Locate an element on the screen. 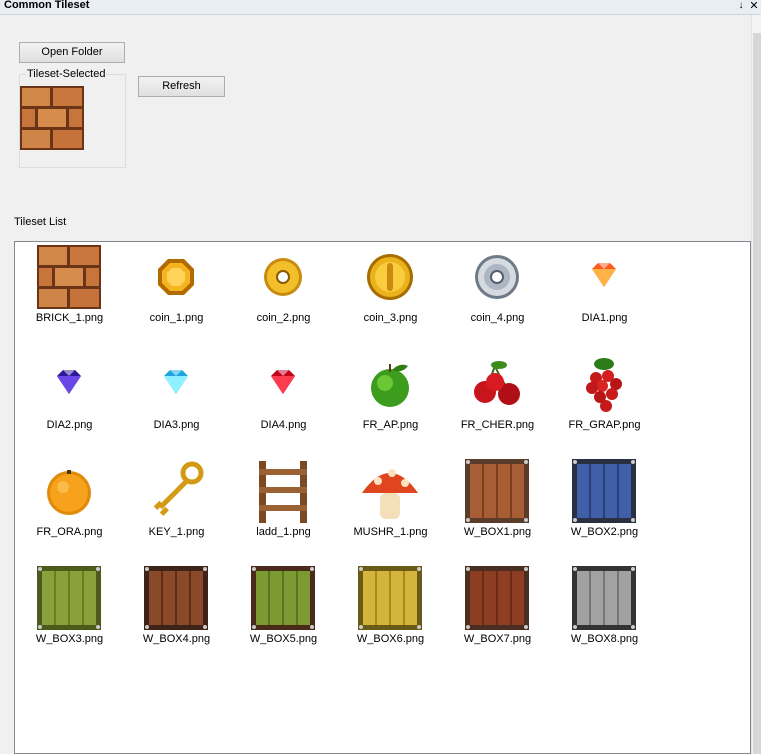  list-item: DIA1.png is located at coordinates (604, 293).